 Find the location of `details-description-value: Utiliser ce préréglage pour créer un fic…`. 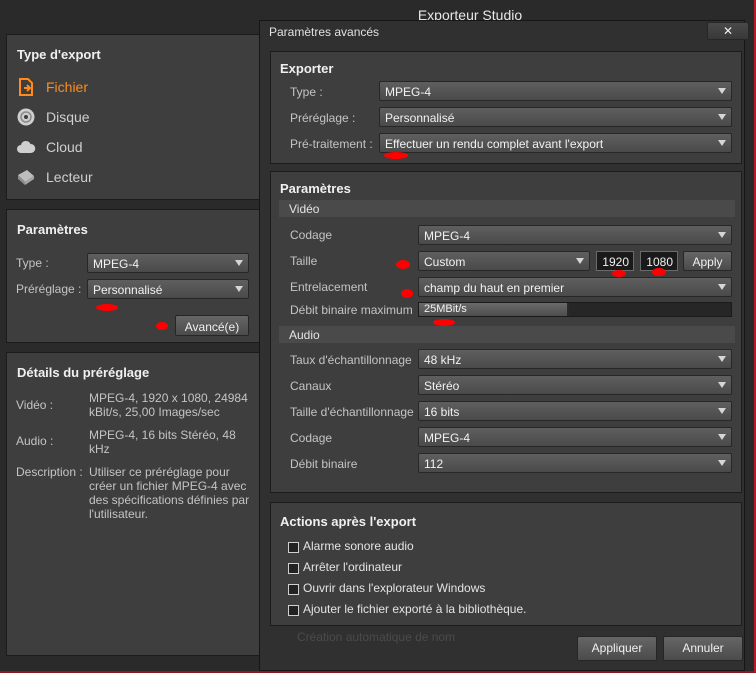

details-description-value: Utiliser ce préréglage pour créer un fic… is located at coordinates (169, 493).